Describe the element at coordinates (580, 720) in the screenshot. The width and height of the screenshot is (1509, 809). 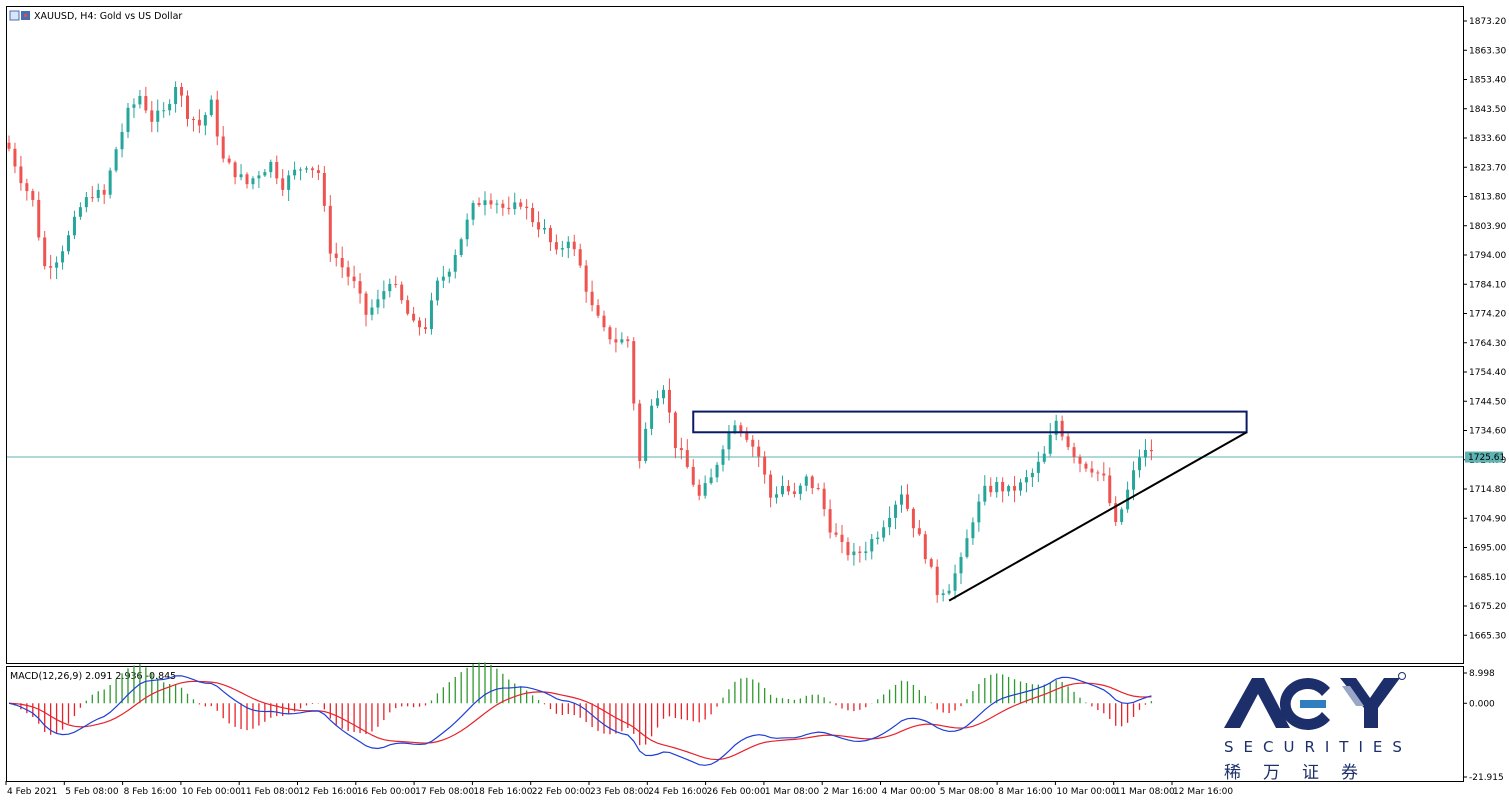
I see `signal-line` at that location.